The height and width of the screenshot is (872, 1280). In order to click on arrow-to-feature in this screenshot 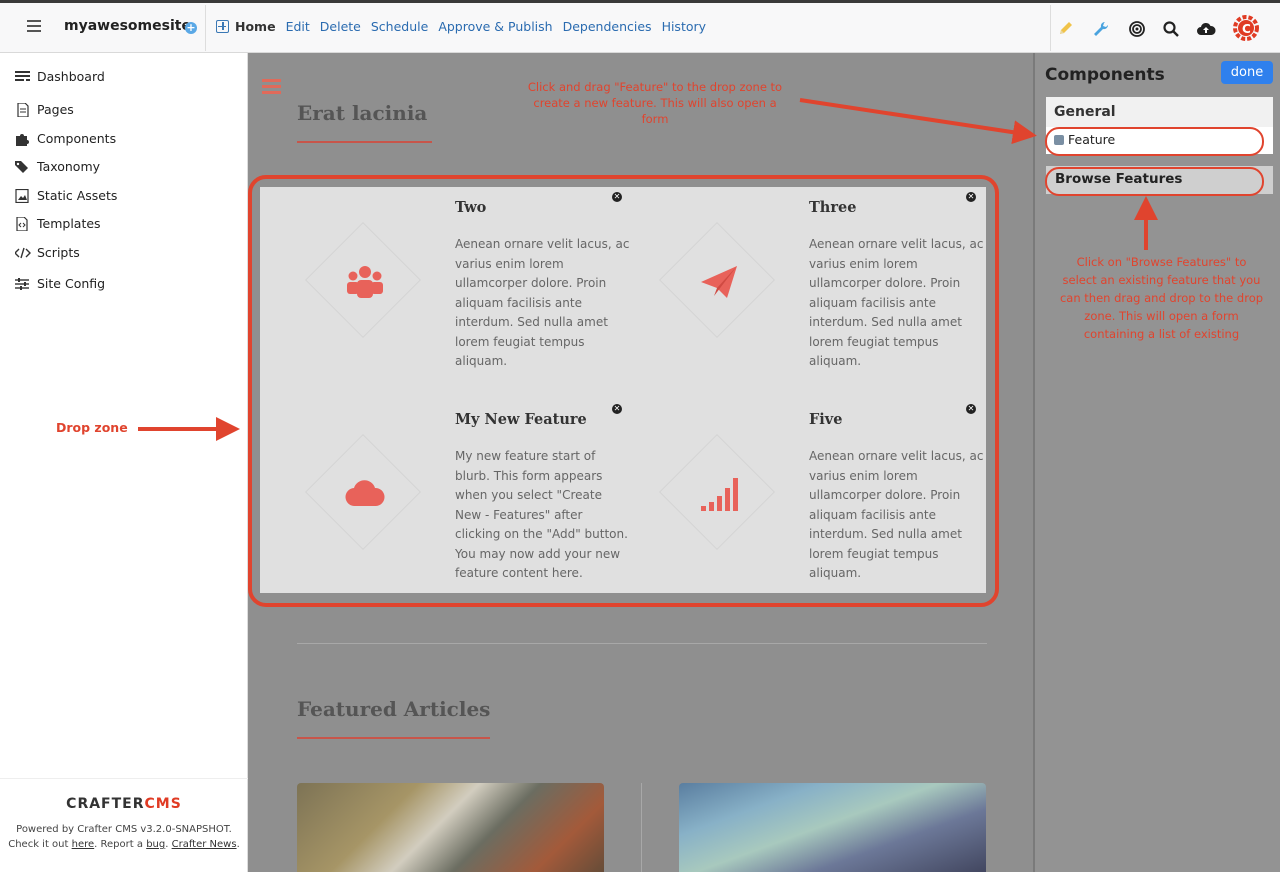, I will do `click(918, 121)`.